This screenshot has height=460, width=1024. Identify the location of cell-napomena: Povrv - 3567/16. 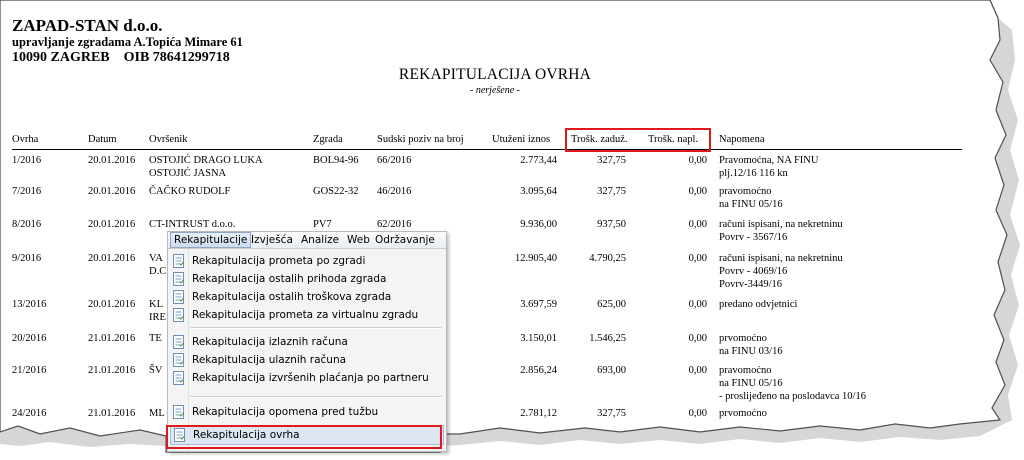
(753, 237).